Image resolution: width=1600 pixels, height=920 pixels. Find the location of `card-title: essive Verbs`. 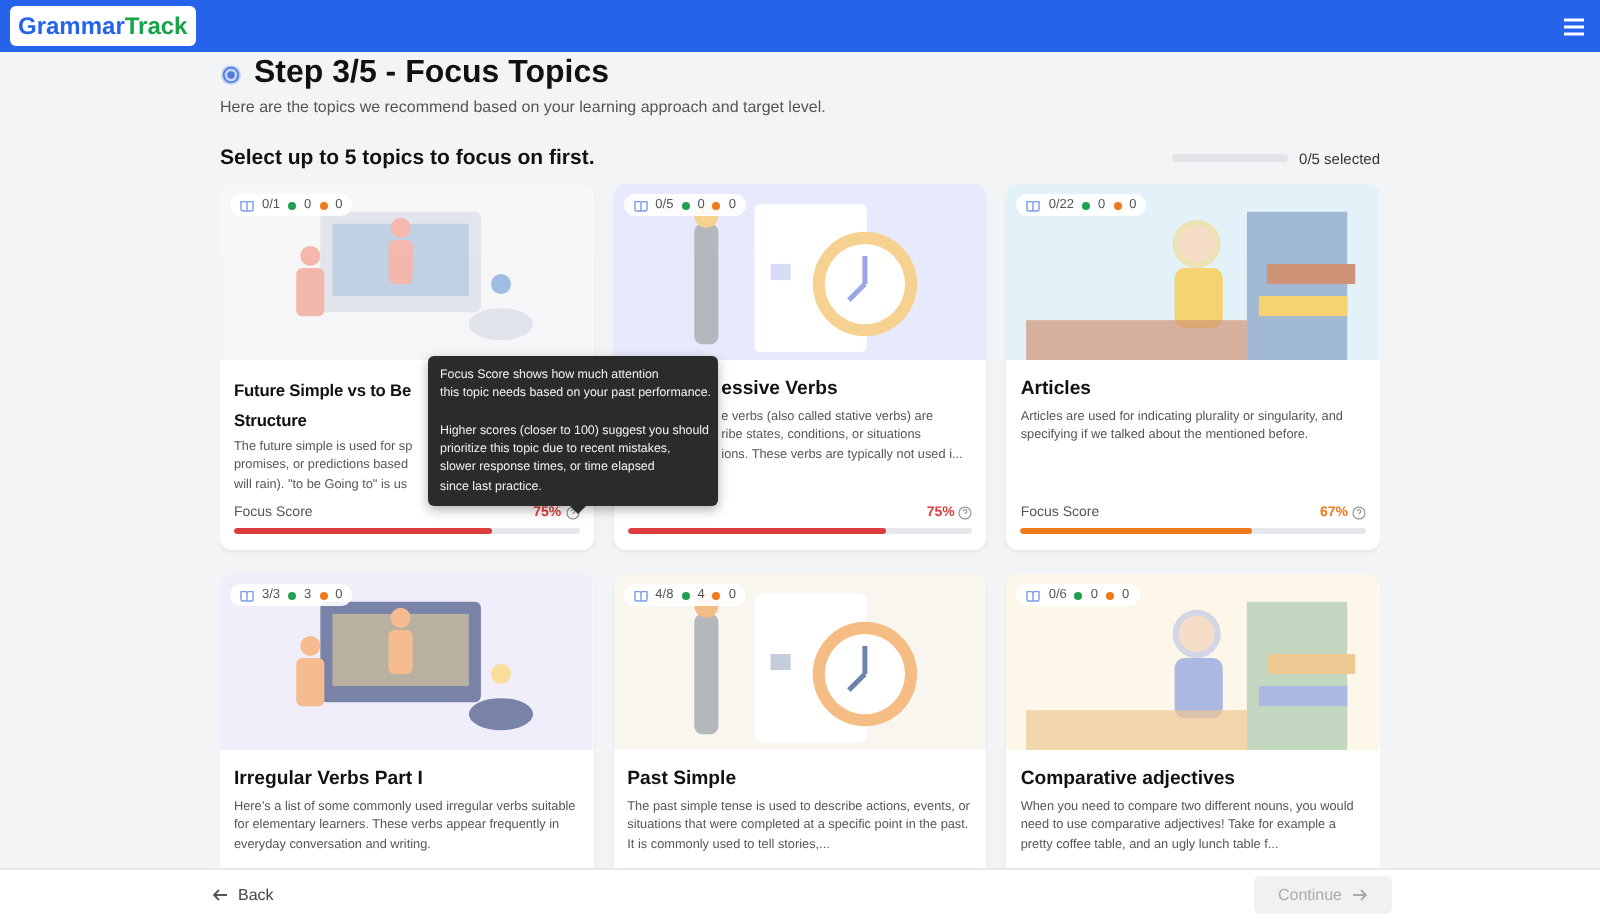

card-title: essive Verbs is located at coordinates (779, 390).